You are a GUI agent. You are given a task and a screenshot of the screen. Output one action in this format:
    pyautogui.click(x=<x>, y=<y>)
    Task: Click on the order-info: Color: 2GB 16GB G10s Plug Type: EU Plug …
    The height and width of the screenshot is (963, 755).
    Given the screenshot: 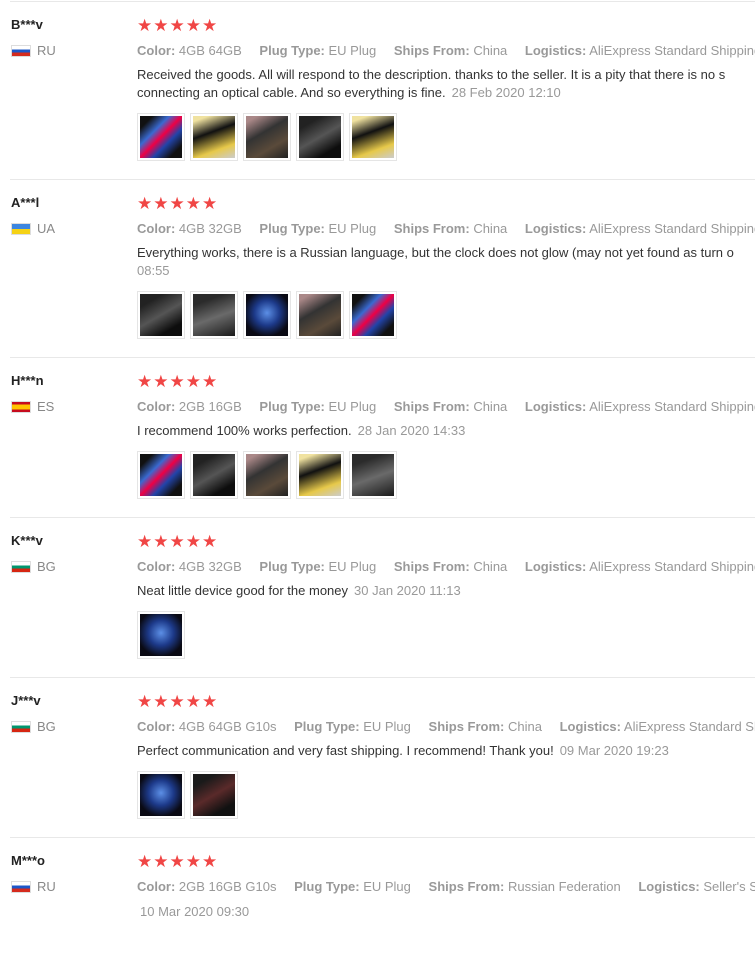 What is the action you would take?
    pyautogui.click(x=446, y=887)
    